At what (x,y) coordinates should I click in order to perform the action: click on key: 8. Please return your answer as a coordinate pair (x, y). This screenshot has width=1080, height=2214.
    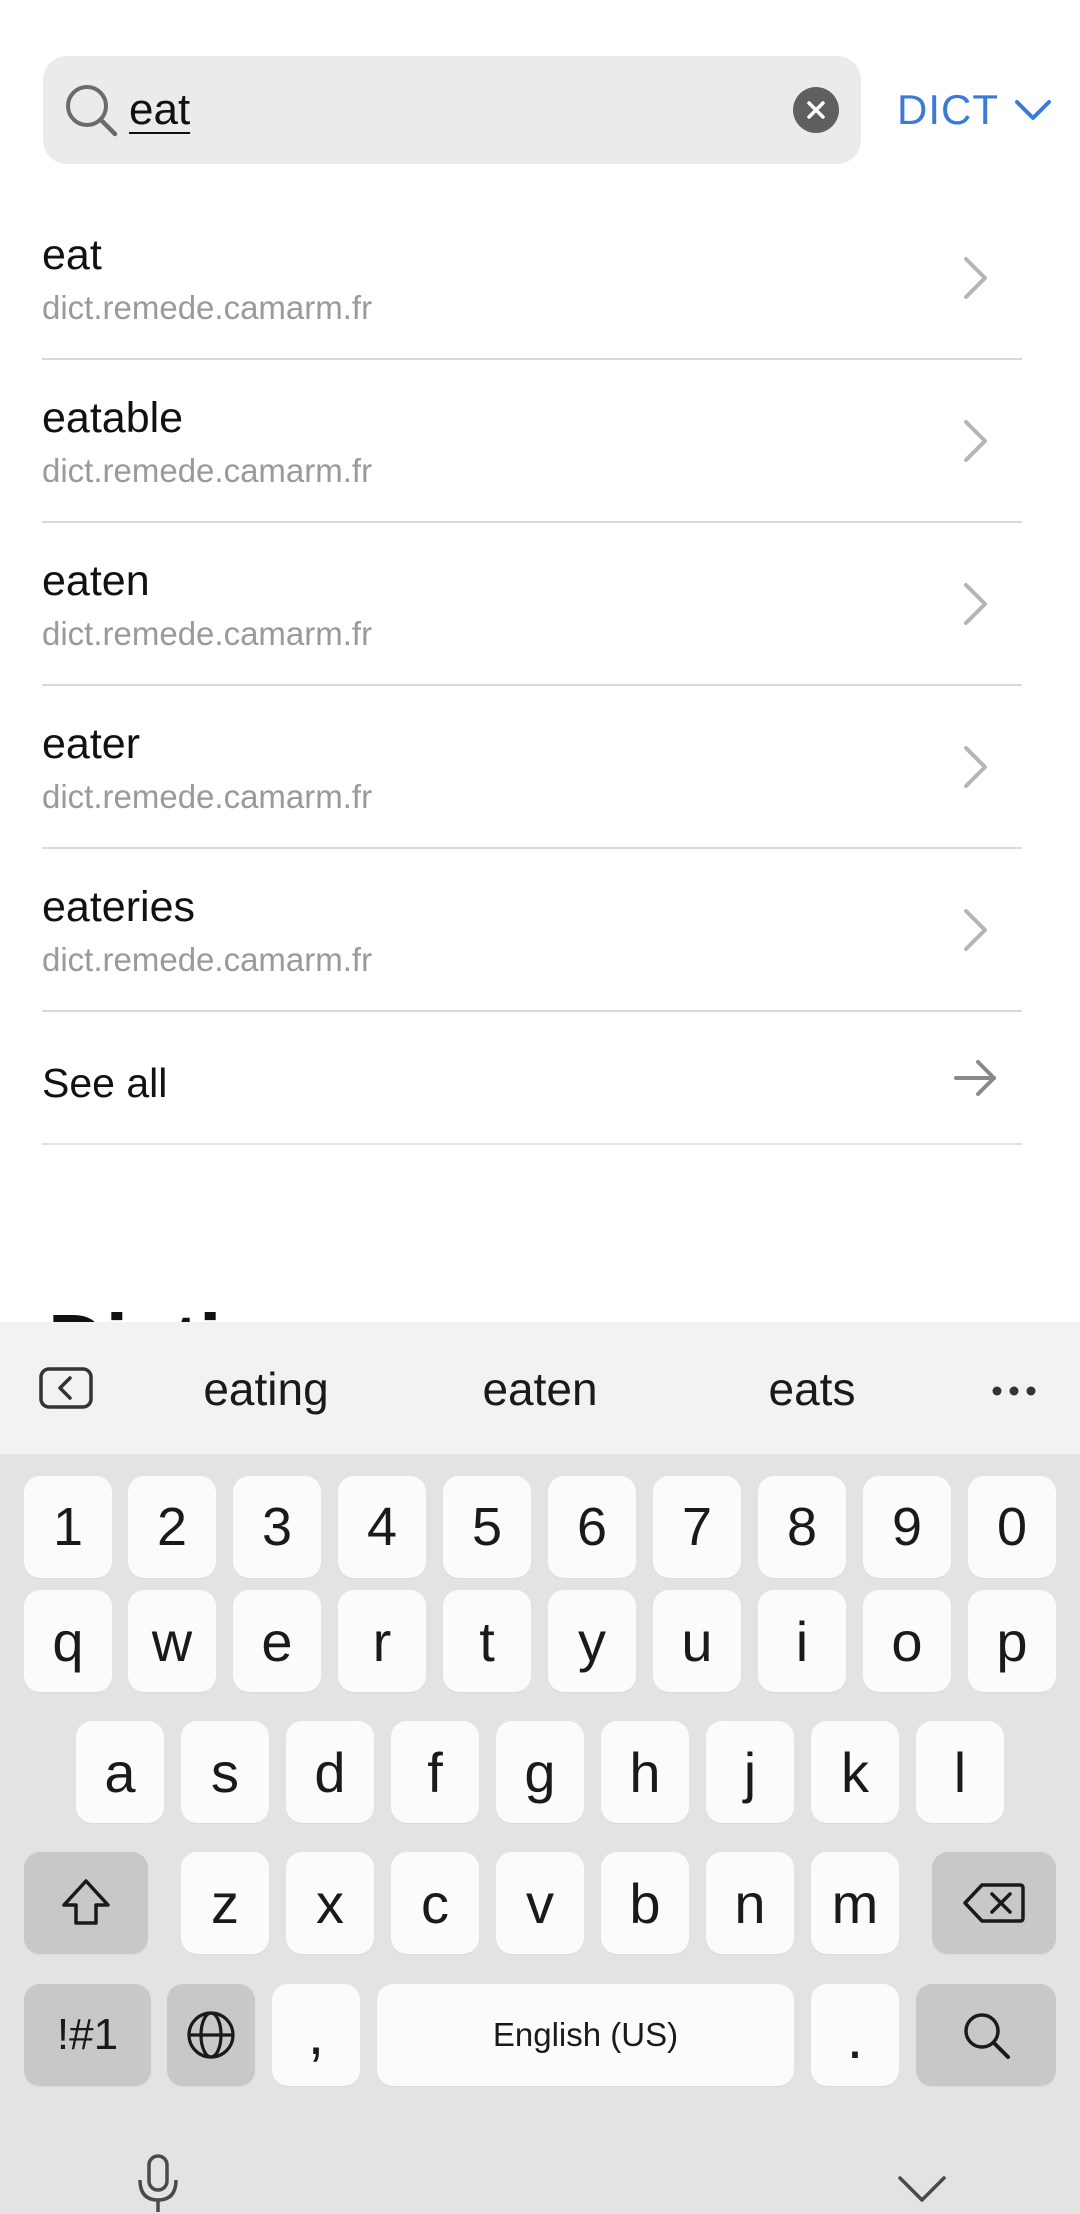
    Looking at the image, I should click on (802, 1527).